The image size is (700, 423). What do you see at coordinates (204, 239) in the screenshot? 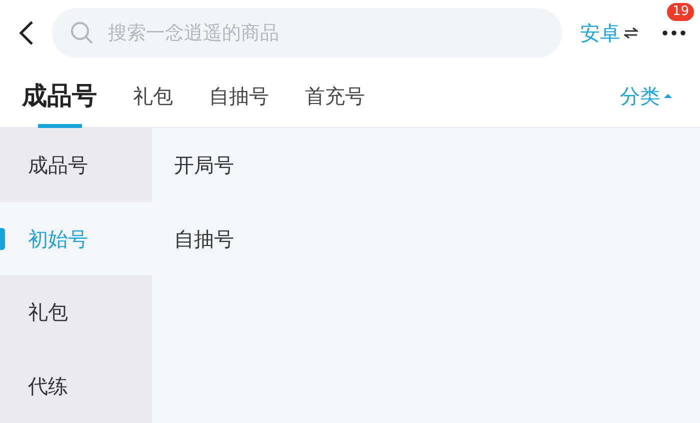
I see `option-link: 自抽号` at bounding box center [204, 239].